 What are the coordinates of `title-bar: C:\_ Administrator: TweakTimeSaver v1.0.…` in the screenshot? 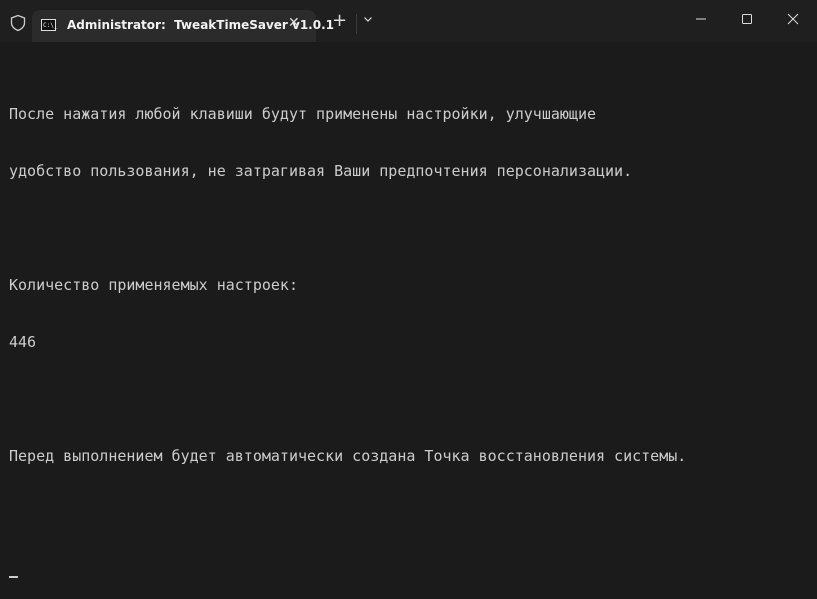 It's located at (408, 21).